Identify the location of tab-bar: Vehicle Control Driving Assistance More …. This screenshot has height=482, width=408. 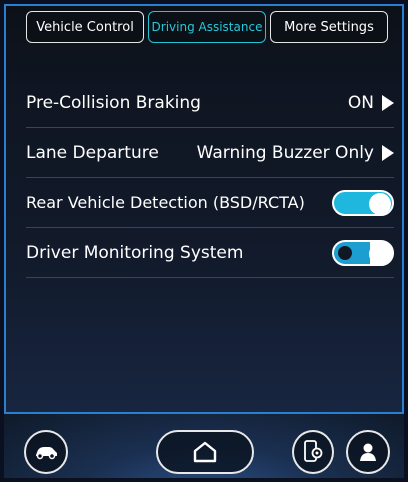
(207, 27).